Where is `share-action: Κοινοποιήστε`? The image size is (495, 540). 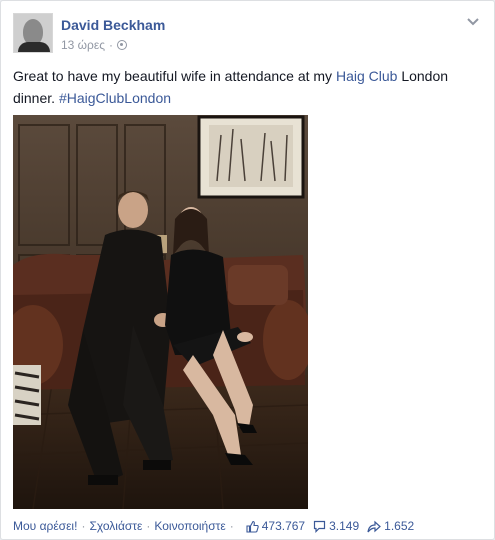 share-action: Κοινοποιήστε is located at coordinates (189, 526).